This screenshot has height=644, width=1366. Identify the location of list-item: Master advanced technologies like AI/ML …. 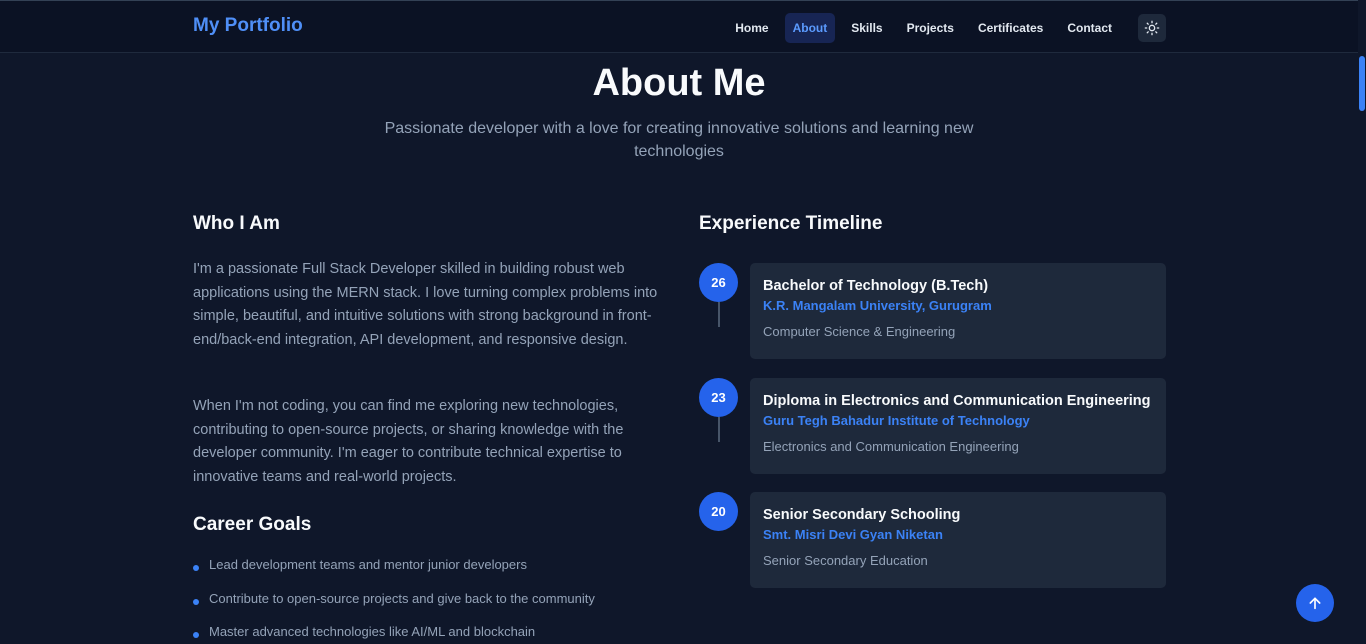
(394, 634).